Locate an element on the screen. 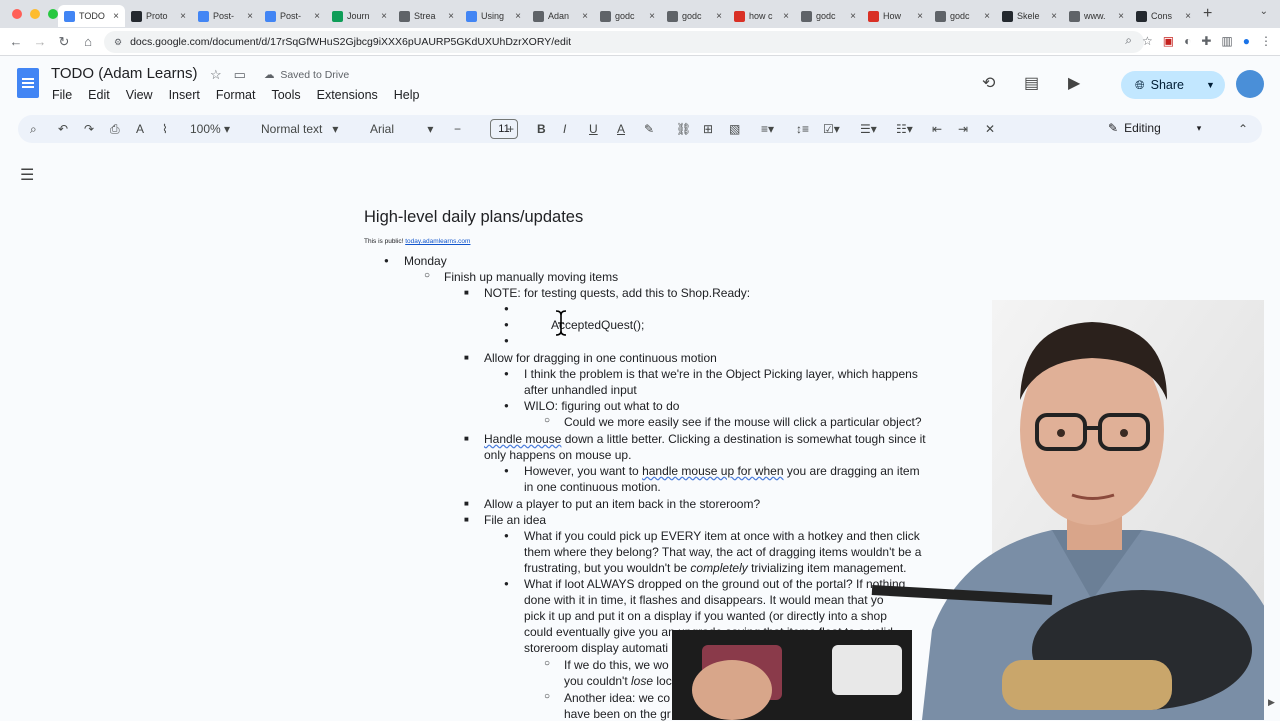 The width and height of the screenshot is (1280, 721). increase-indent-icon: ⇥ is located at coordinates (963, 129).